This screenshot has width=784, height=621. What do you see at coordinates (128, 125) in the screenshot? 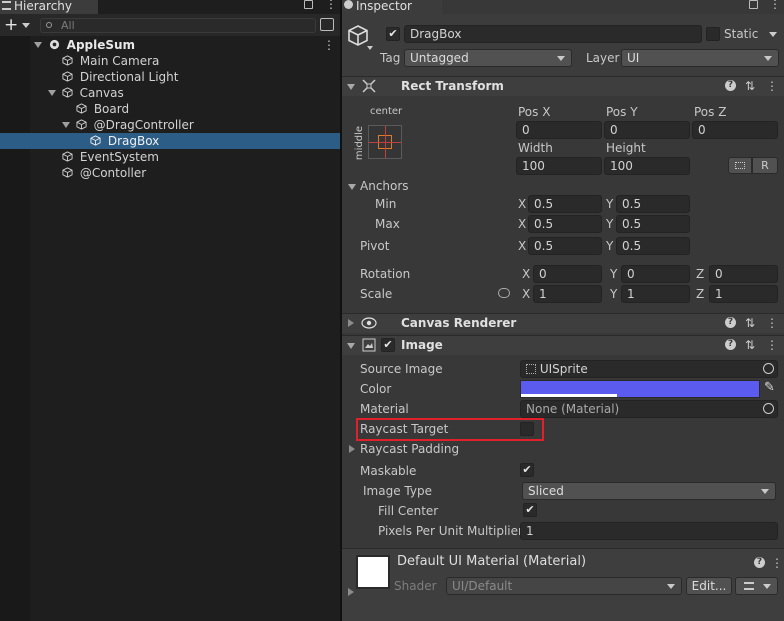
I see `list-item: @DragController` at bounding box center [128, 125].